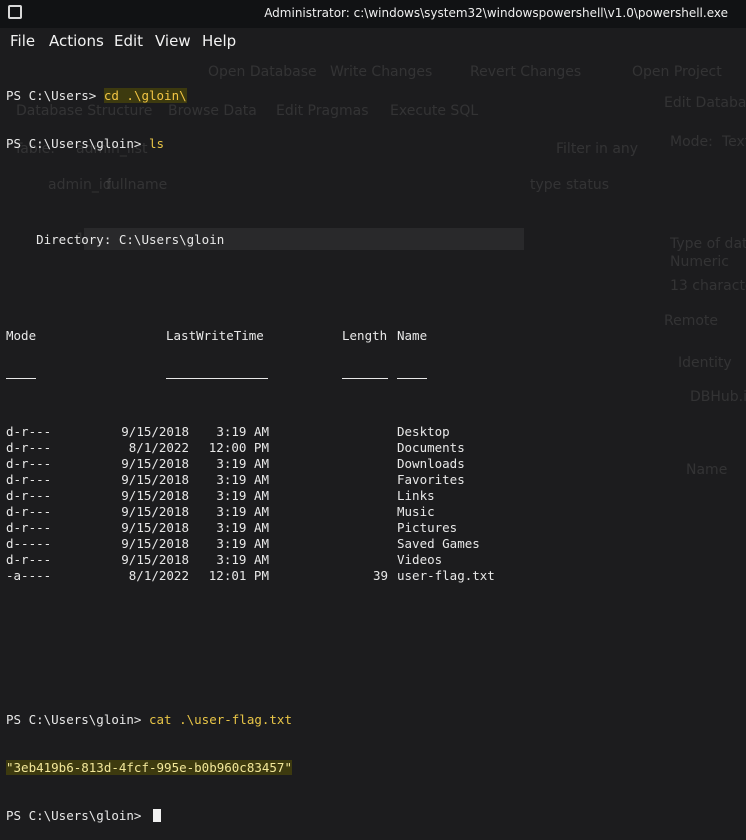  I want to click on row-name: Links, so click(416, 495).